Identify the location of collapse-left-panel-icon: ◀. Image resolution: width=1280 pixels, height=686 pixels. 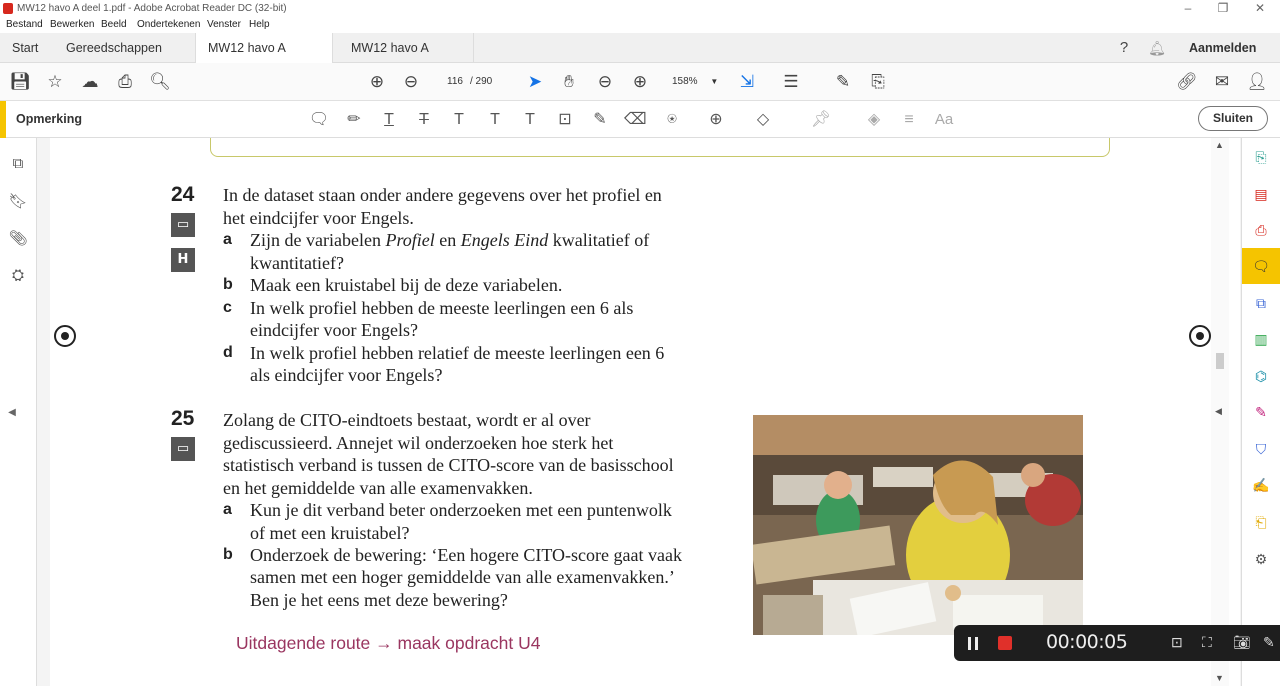
(12, 413).